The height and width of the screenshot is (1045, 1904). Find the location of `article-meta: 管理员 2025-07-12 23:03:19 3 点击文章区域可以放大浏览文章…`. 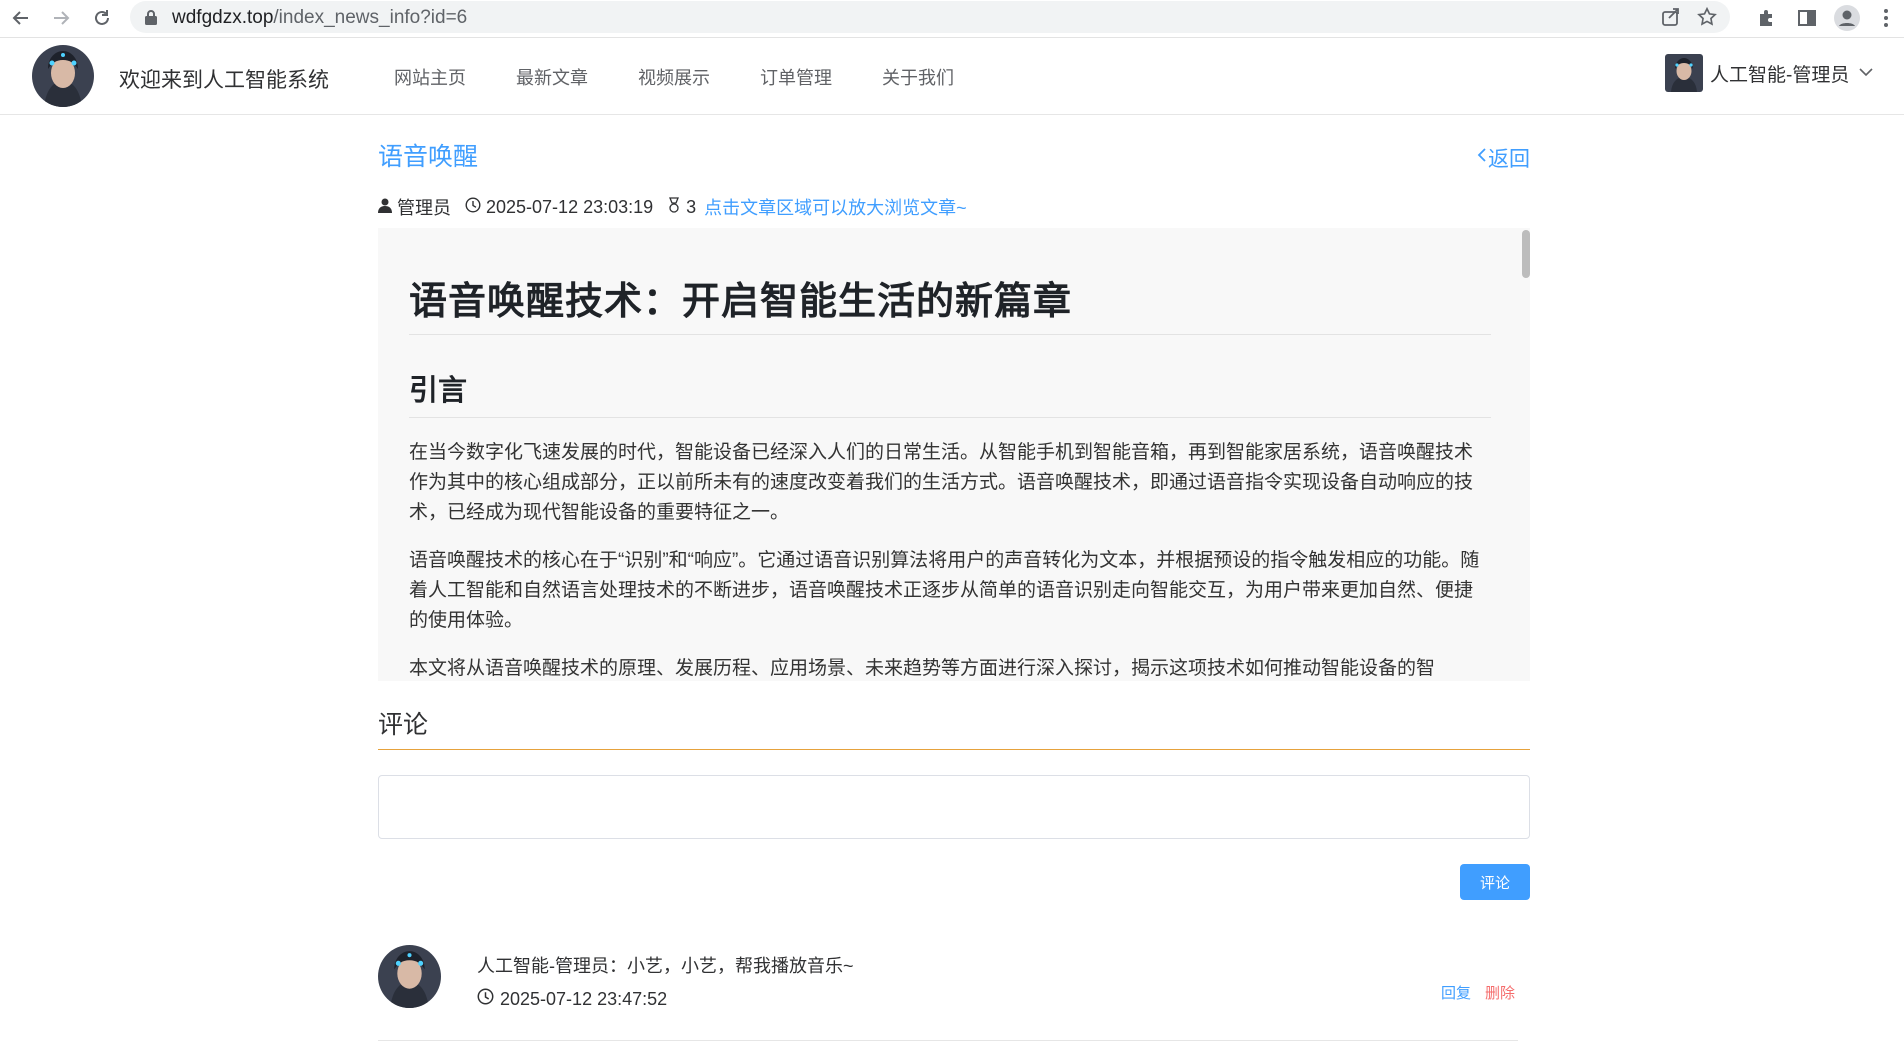

article-meta: 管理员 2025-07-12 23:03:19 3 点击文章区域可以放大浏览文章… is located at coordinates (672, 207).